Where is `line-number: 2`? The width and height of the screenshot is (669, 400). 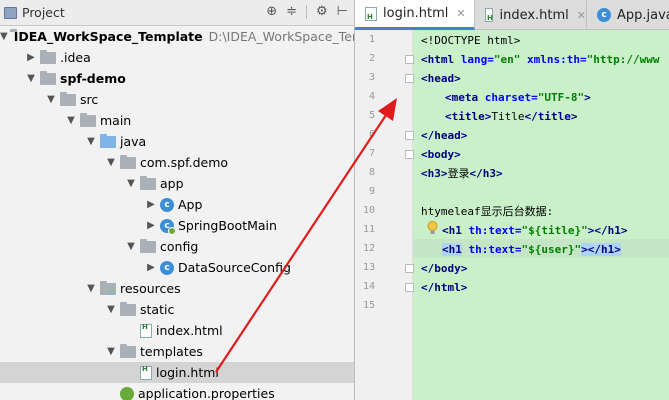
line-number: 2 is located at coordinates (371, 58).